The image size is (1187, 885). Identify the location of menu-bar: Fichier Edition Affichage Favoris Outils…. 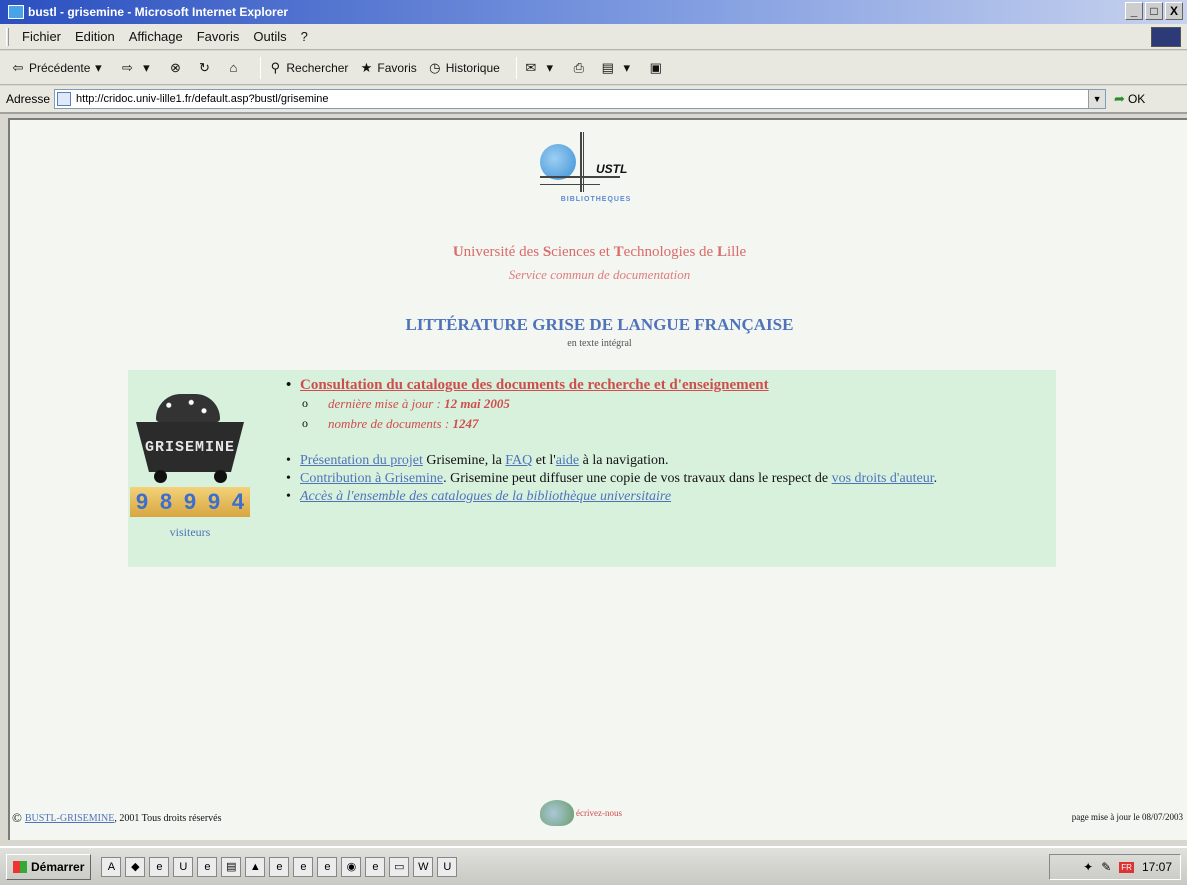
(593, 37).